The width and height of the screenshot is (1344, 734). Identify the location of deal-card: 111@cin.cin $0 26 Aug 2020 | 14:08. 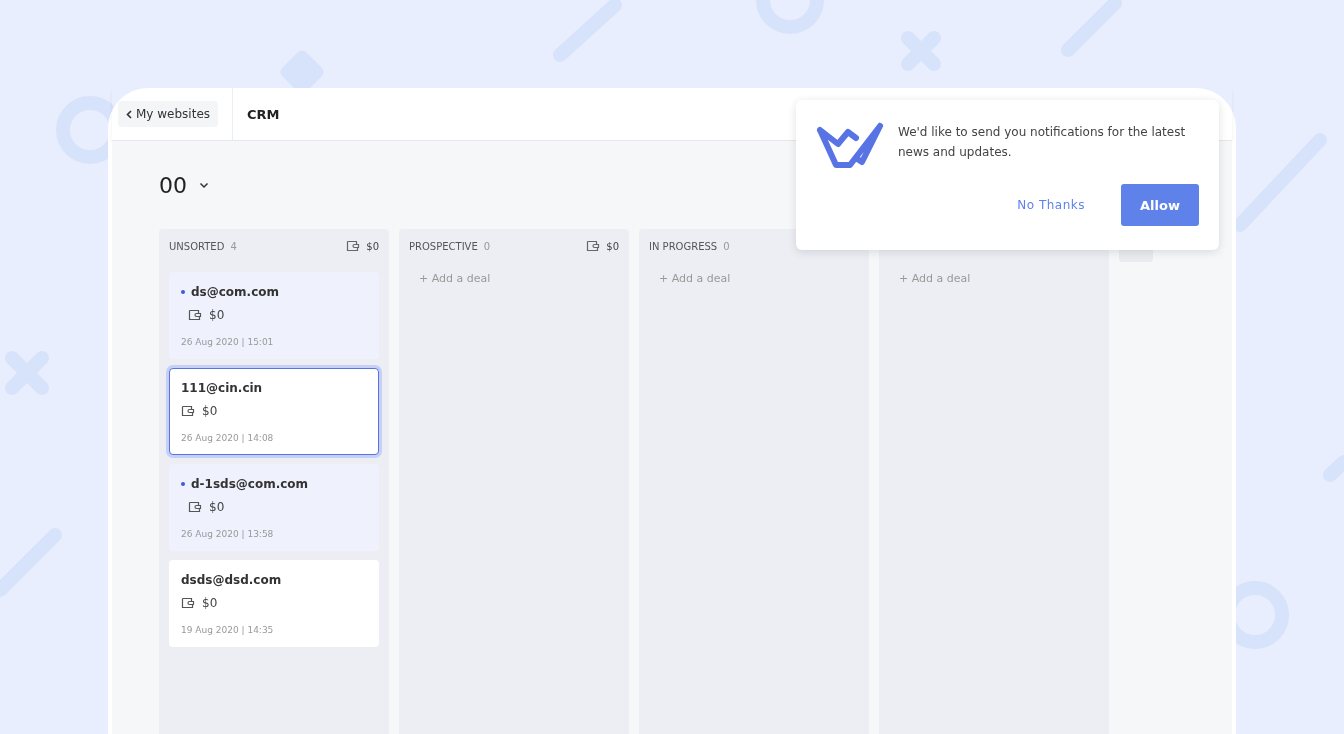
(274, 411).